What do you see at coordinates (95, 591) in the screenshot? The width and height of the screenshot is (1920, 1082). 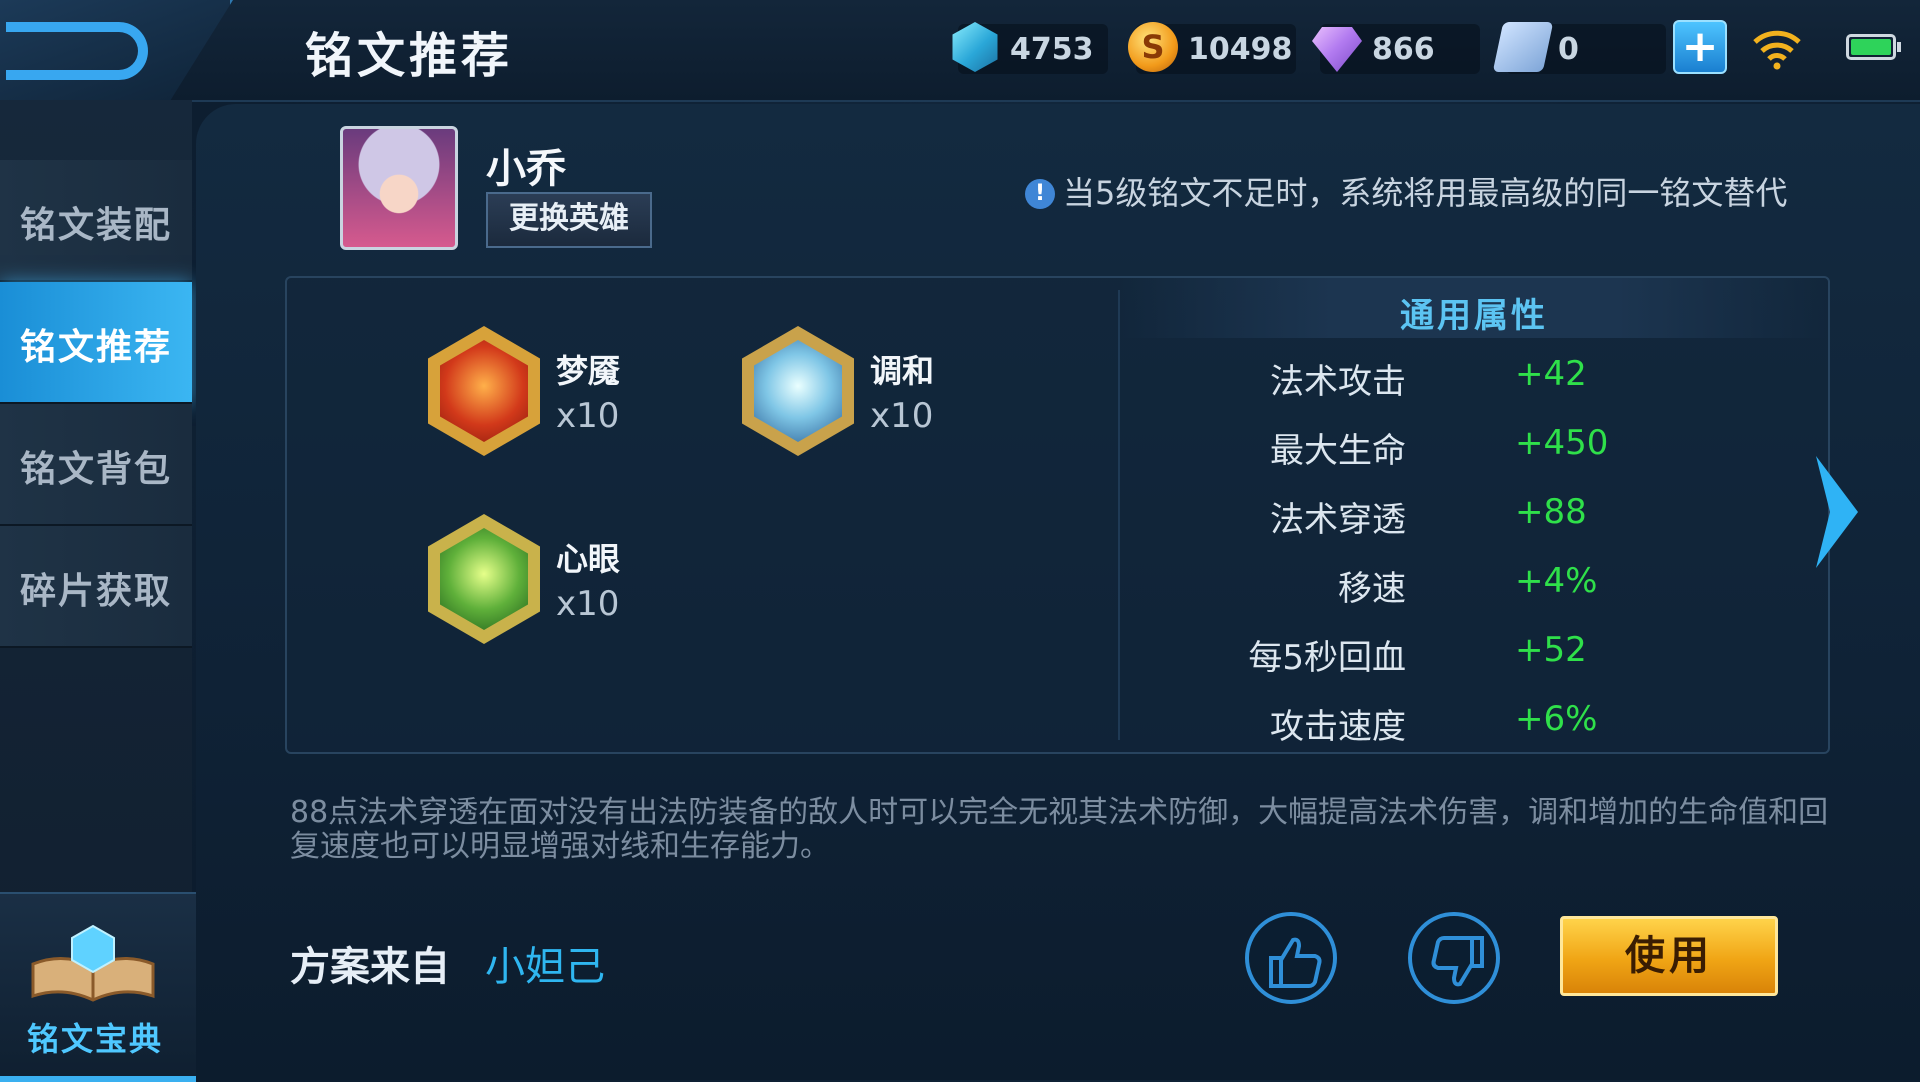 I see `sidebar-item-label: 碎片获取` at bounding box center [95, 591].